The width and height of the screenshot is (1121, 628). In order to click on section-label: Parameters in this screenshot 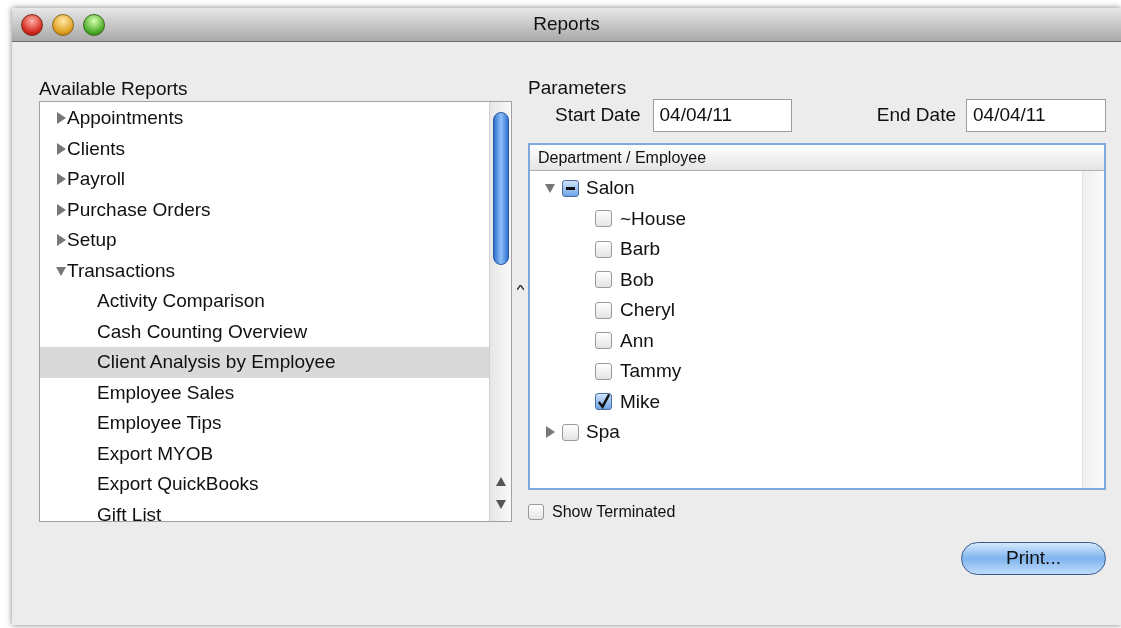, I will do `click(578, 88)`.